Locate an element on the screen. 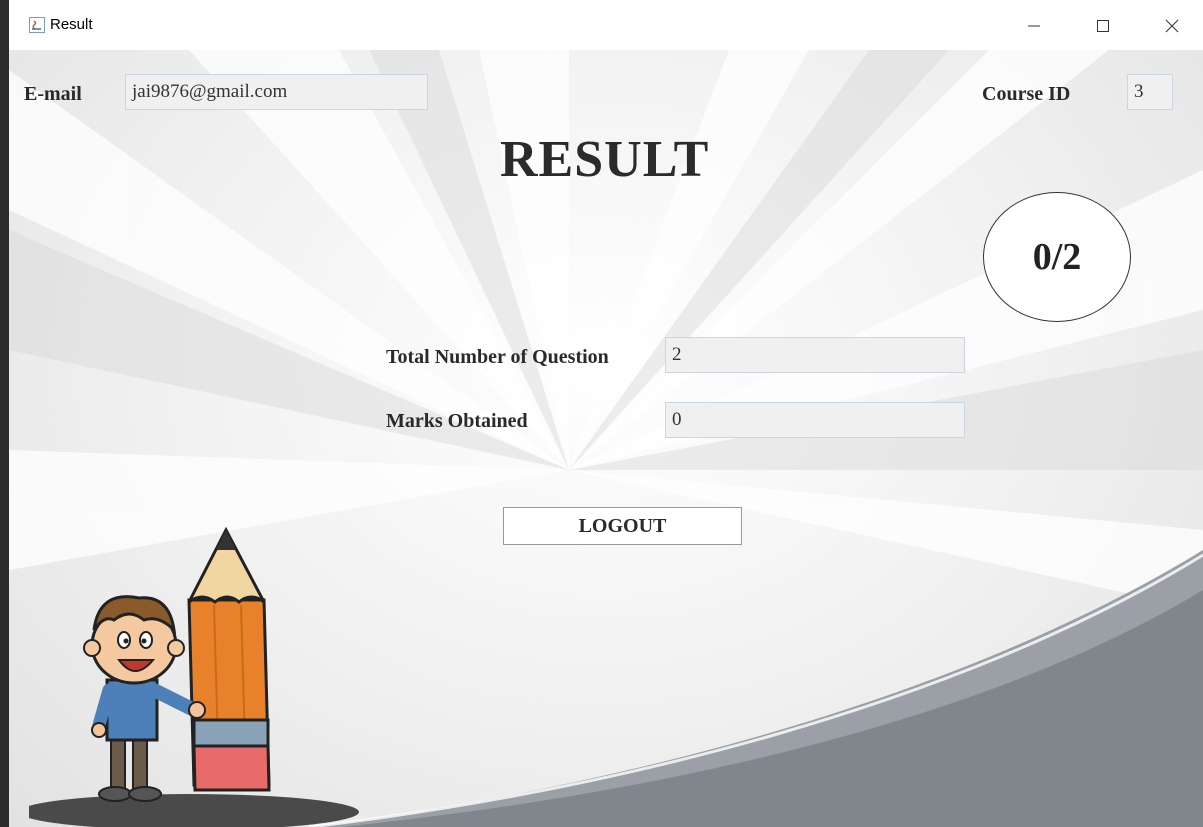 This screenshot has width=1203, height=827. email-label: E-mail is located at coordinates (53, 94).